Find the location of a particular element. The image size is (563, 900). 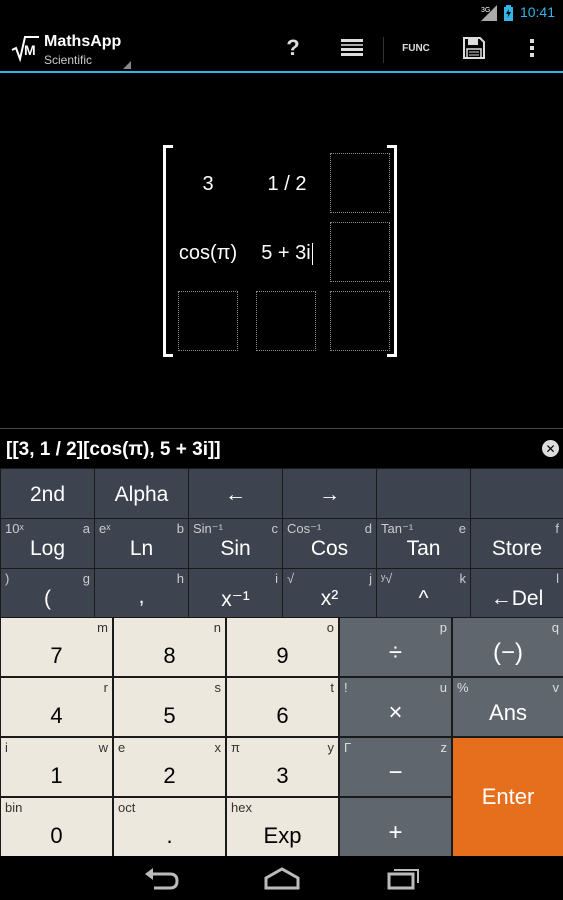

expression-text: [[3, 1 / 2][cos(π), 5 + 3i]] is located at coordinates (113, 450).